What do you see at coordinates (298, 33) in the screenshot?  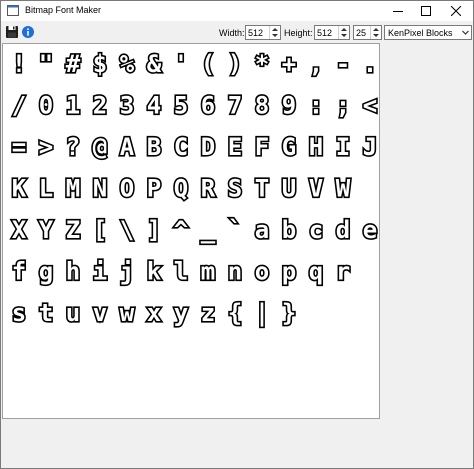 I see `height-label: Height:` at bounding box center [298, 33].